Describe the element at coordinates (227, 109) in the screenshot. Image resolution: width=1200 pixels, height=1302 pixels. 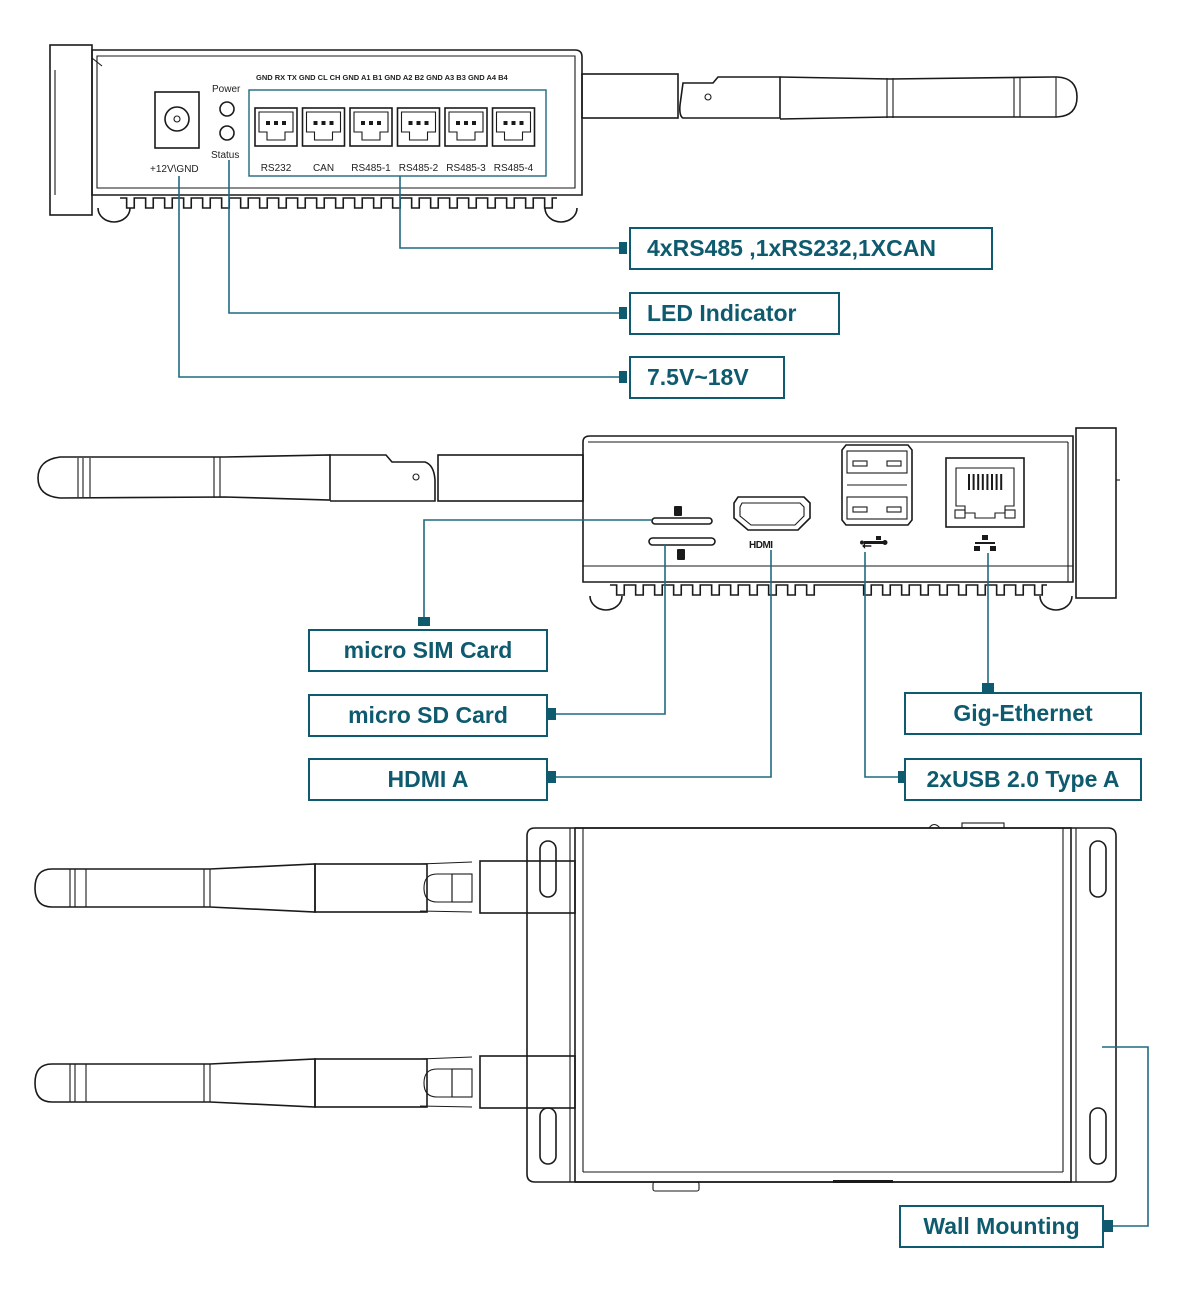
I see `led-power-icon` at that location.